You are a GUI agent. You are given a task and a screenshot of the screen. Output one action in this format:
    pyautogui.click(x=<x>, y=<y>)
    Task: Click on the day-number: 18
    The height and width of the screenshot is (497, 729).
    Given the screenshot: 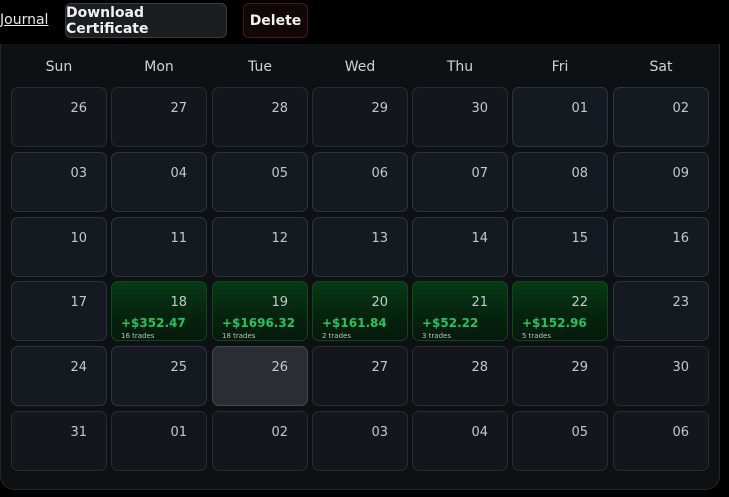 What is the action you would take?
    pyautogui.click(x=178, y=302)
    